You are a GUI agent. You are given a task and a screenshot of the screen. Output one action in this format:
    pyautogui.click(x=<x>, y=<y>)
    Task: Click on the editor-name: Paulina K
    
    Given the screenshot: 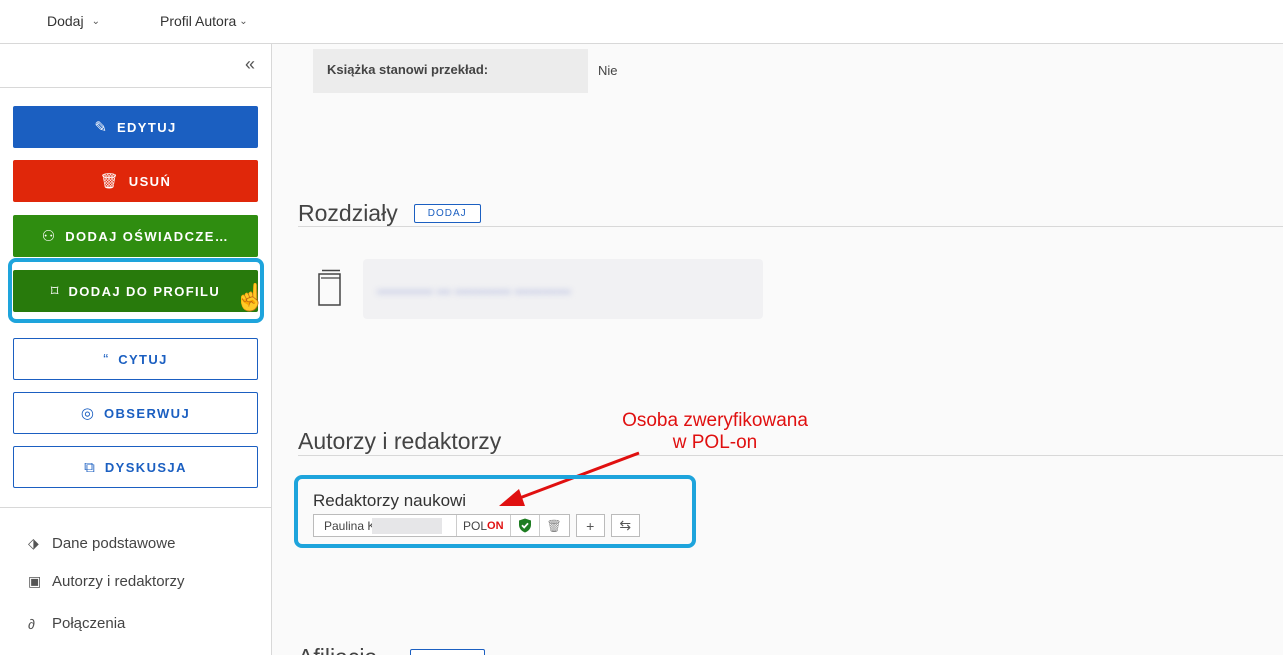 What is the action you would take?
    pyautogui.click(x=385, y=525)
    